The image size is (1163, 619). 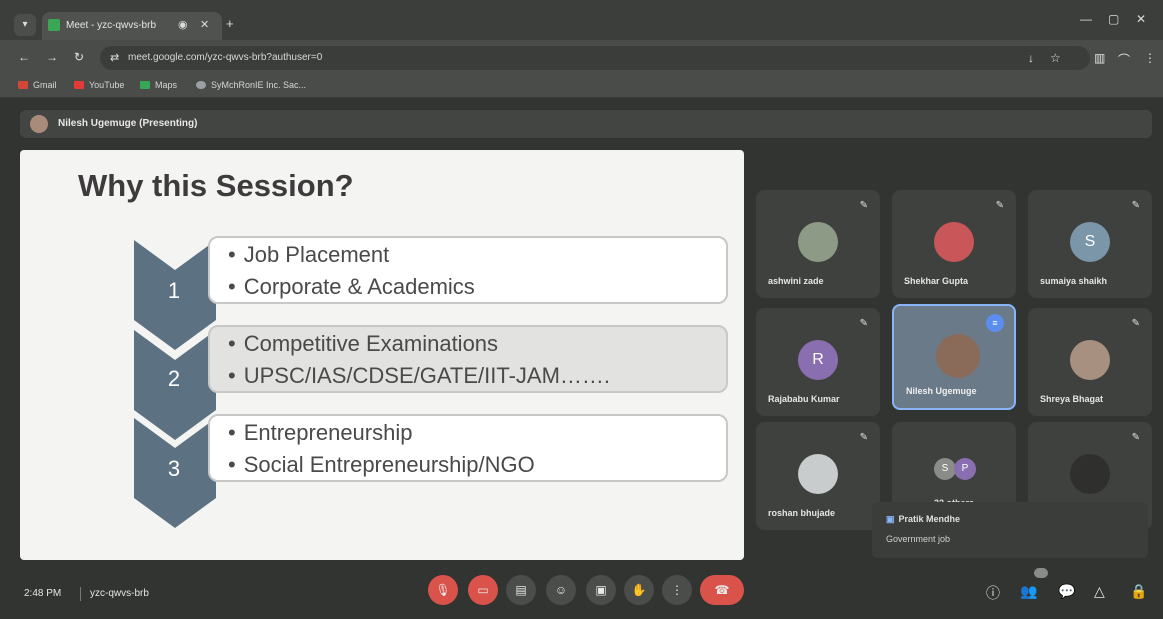 What do you see at coordinates (890, 519) in the screenshot?
I see `chat-icon: ▣` at bounding box center [890, 519].